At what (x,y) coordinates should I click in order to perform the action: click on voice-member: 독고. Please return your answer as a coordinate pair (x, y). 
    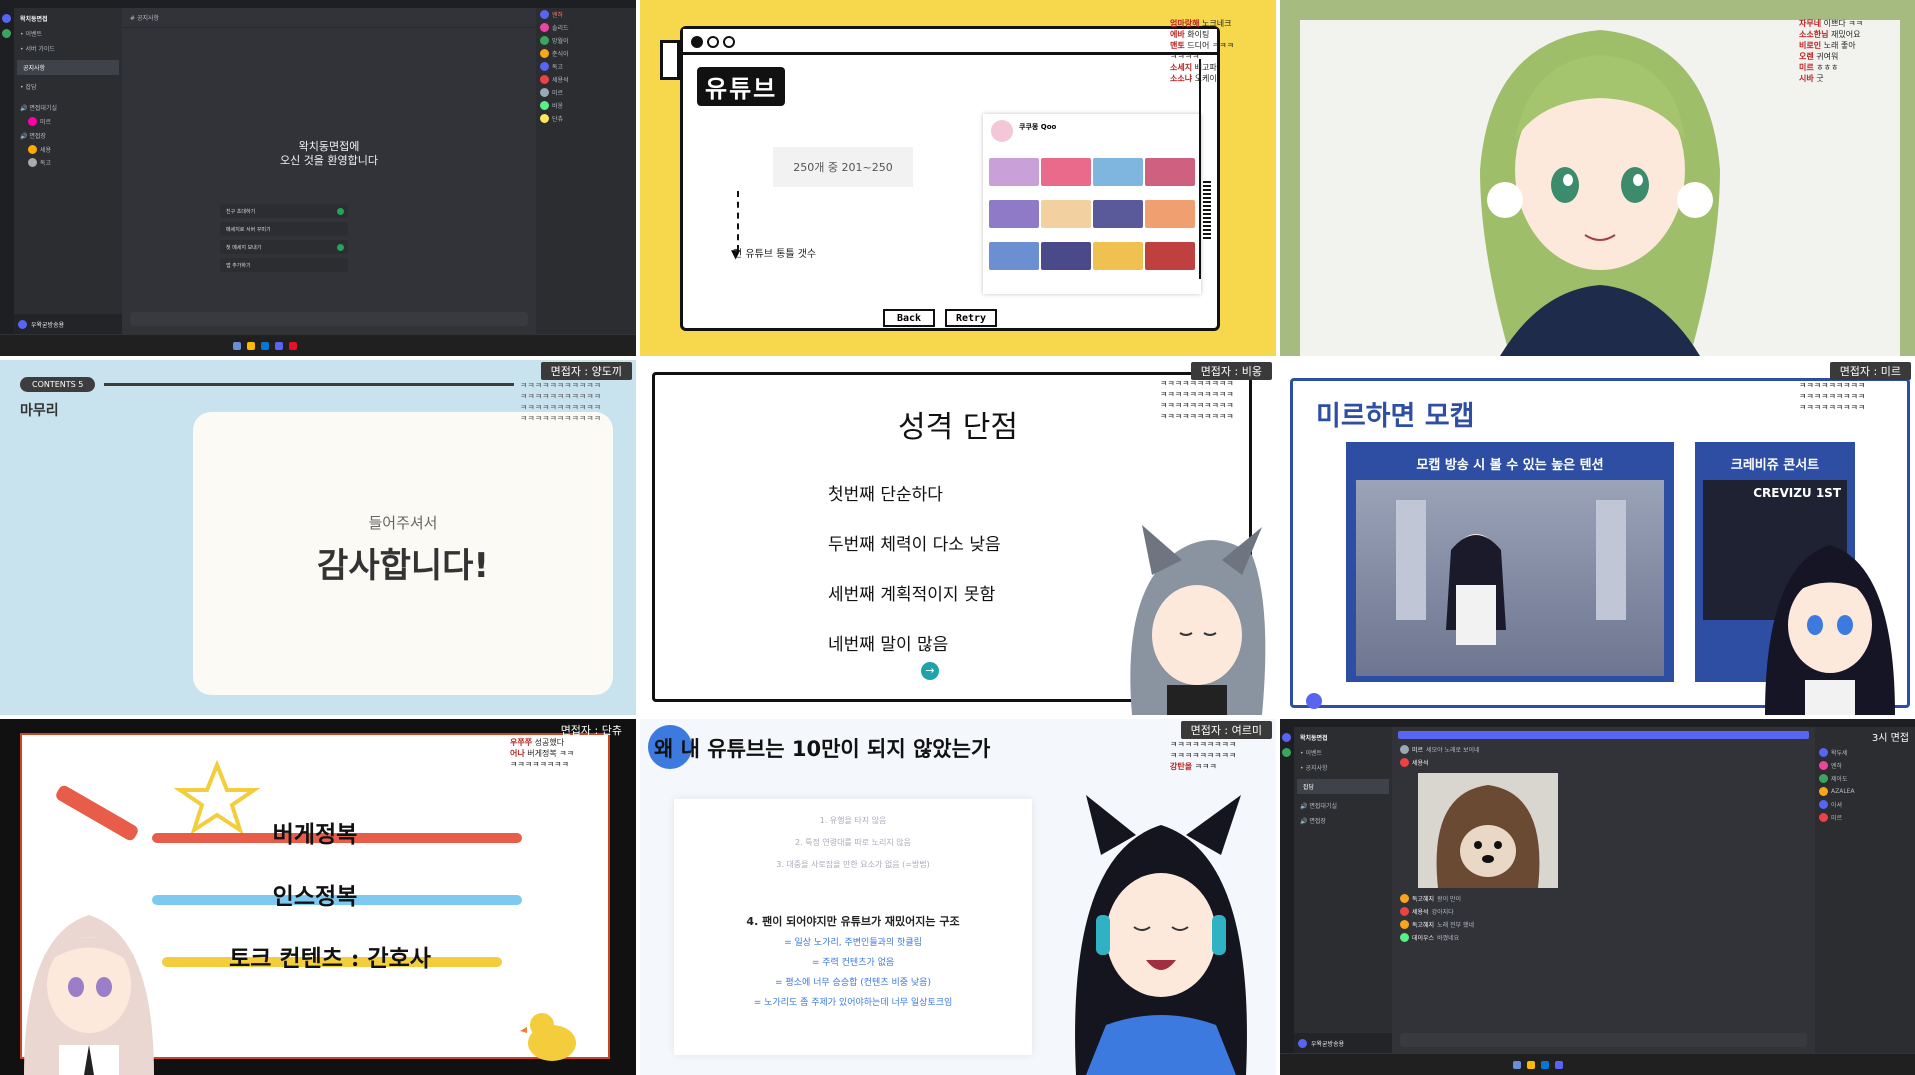
    Looking at the image, I should click on (68, 162).